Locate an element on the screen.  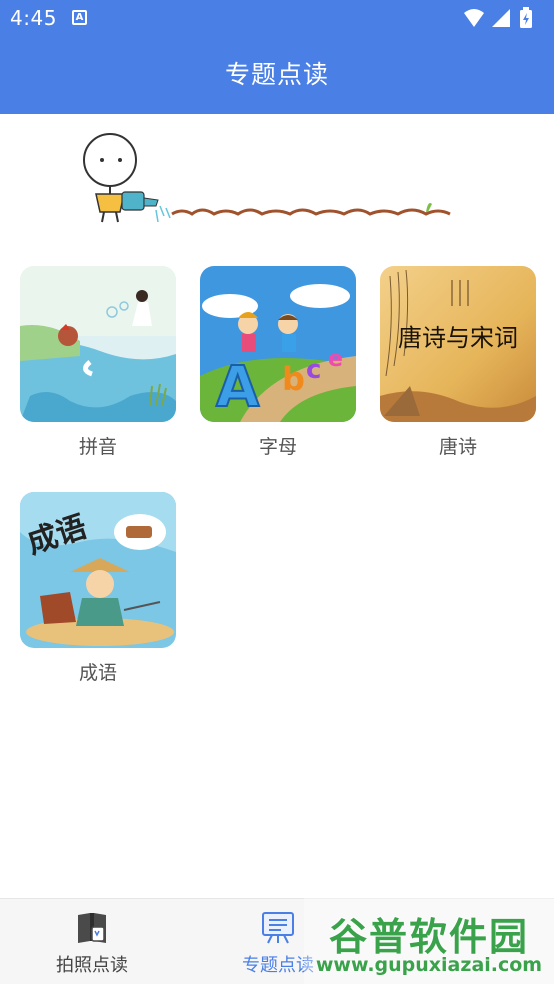
tang-poems-thumb-text: 唐诗与宋词 is located at coordinates (458, 338).